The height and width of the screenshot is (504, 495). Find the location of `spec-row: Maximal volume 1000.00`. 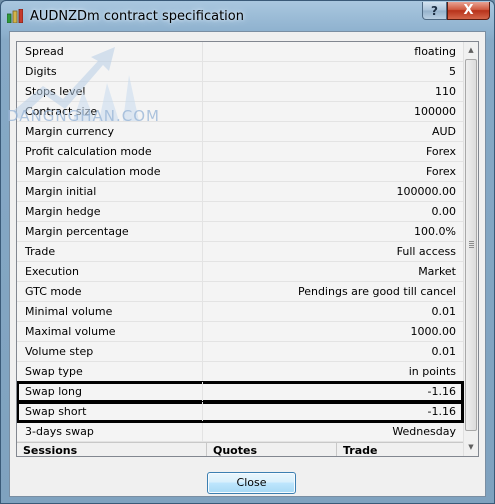

spec-row: Maximal volume 1000.00 is located at coordinates (240, 332).